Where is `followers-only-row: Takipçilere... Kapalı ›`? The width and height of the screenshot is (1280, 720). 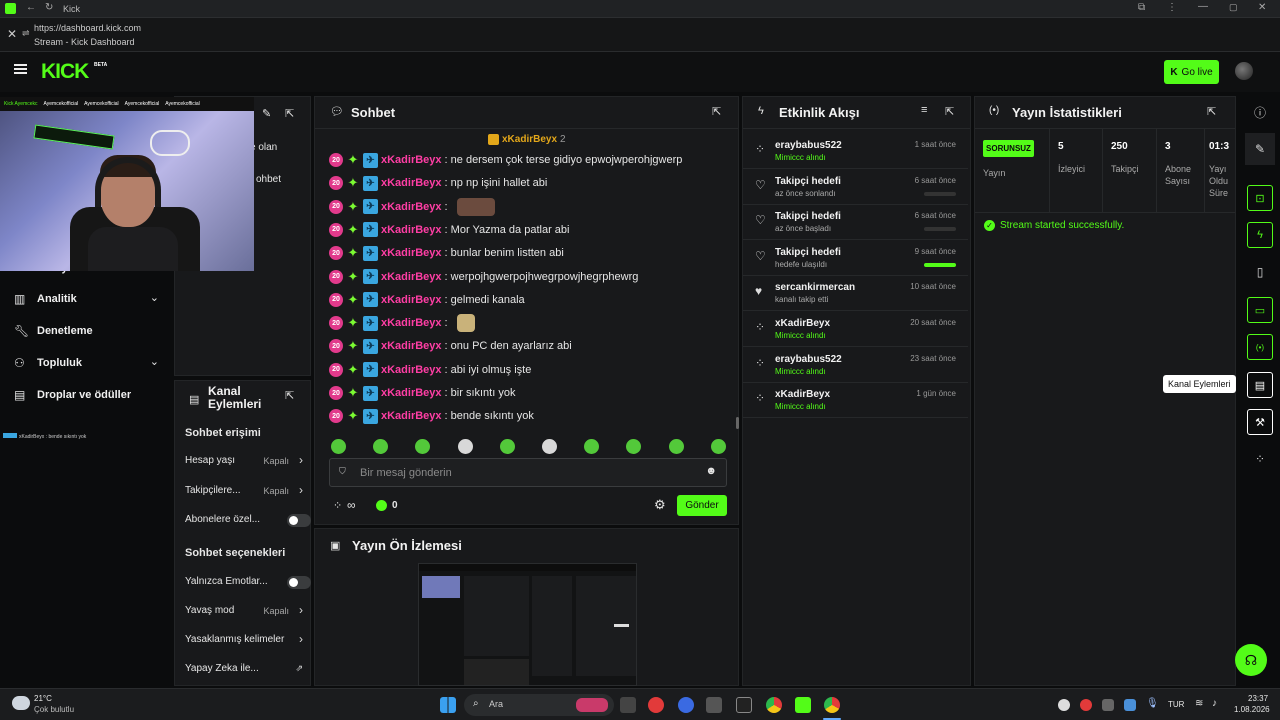
followers-only-row: Takipçilere... Kapalı › is located at coordinates (244, 491).